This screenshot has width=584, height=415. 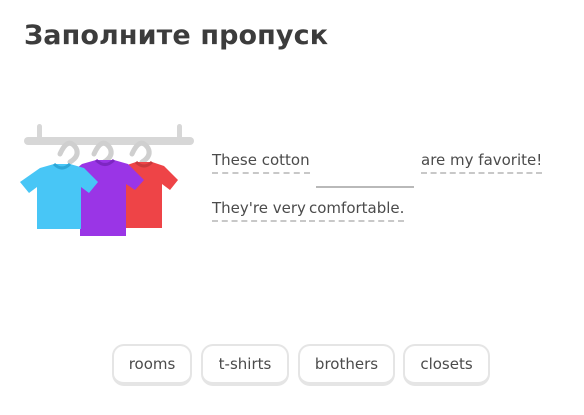 I want to click on choice-closets-button: closets, so click(x=446, y=365).